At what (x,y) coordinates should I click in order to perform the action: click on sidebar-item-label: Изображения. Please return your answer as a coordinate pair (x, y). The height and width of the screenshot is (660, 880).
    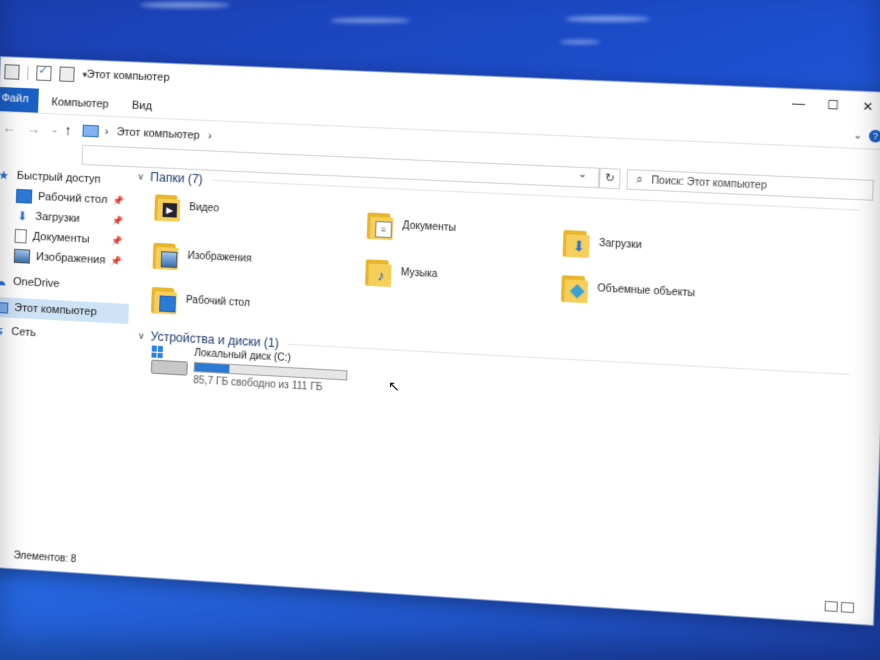
    Looking at the image, I should click on (71, 259).